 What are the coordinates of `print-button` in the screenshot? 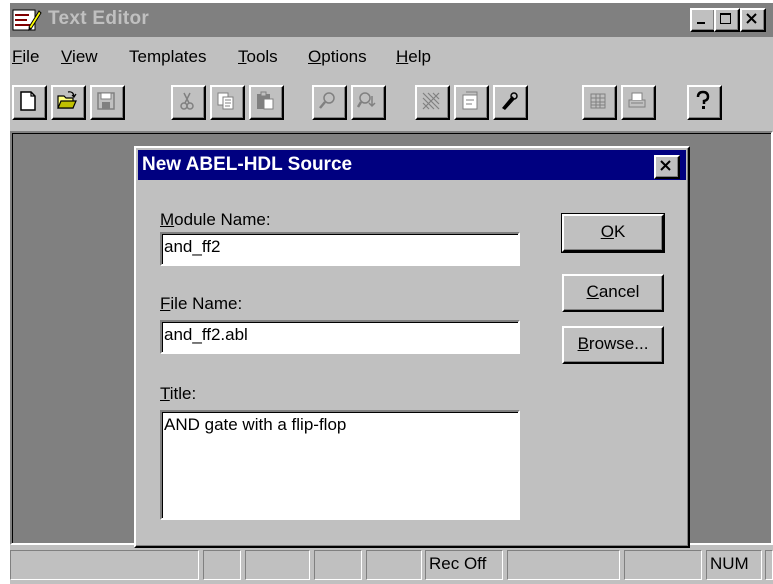 It's located at (638, 102).